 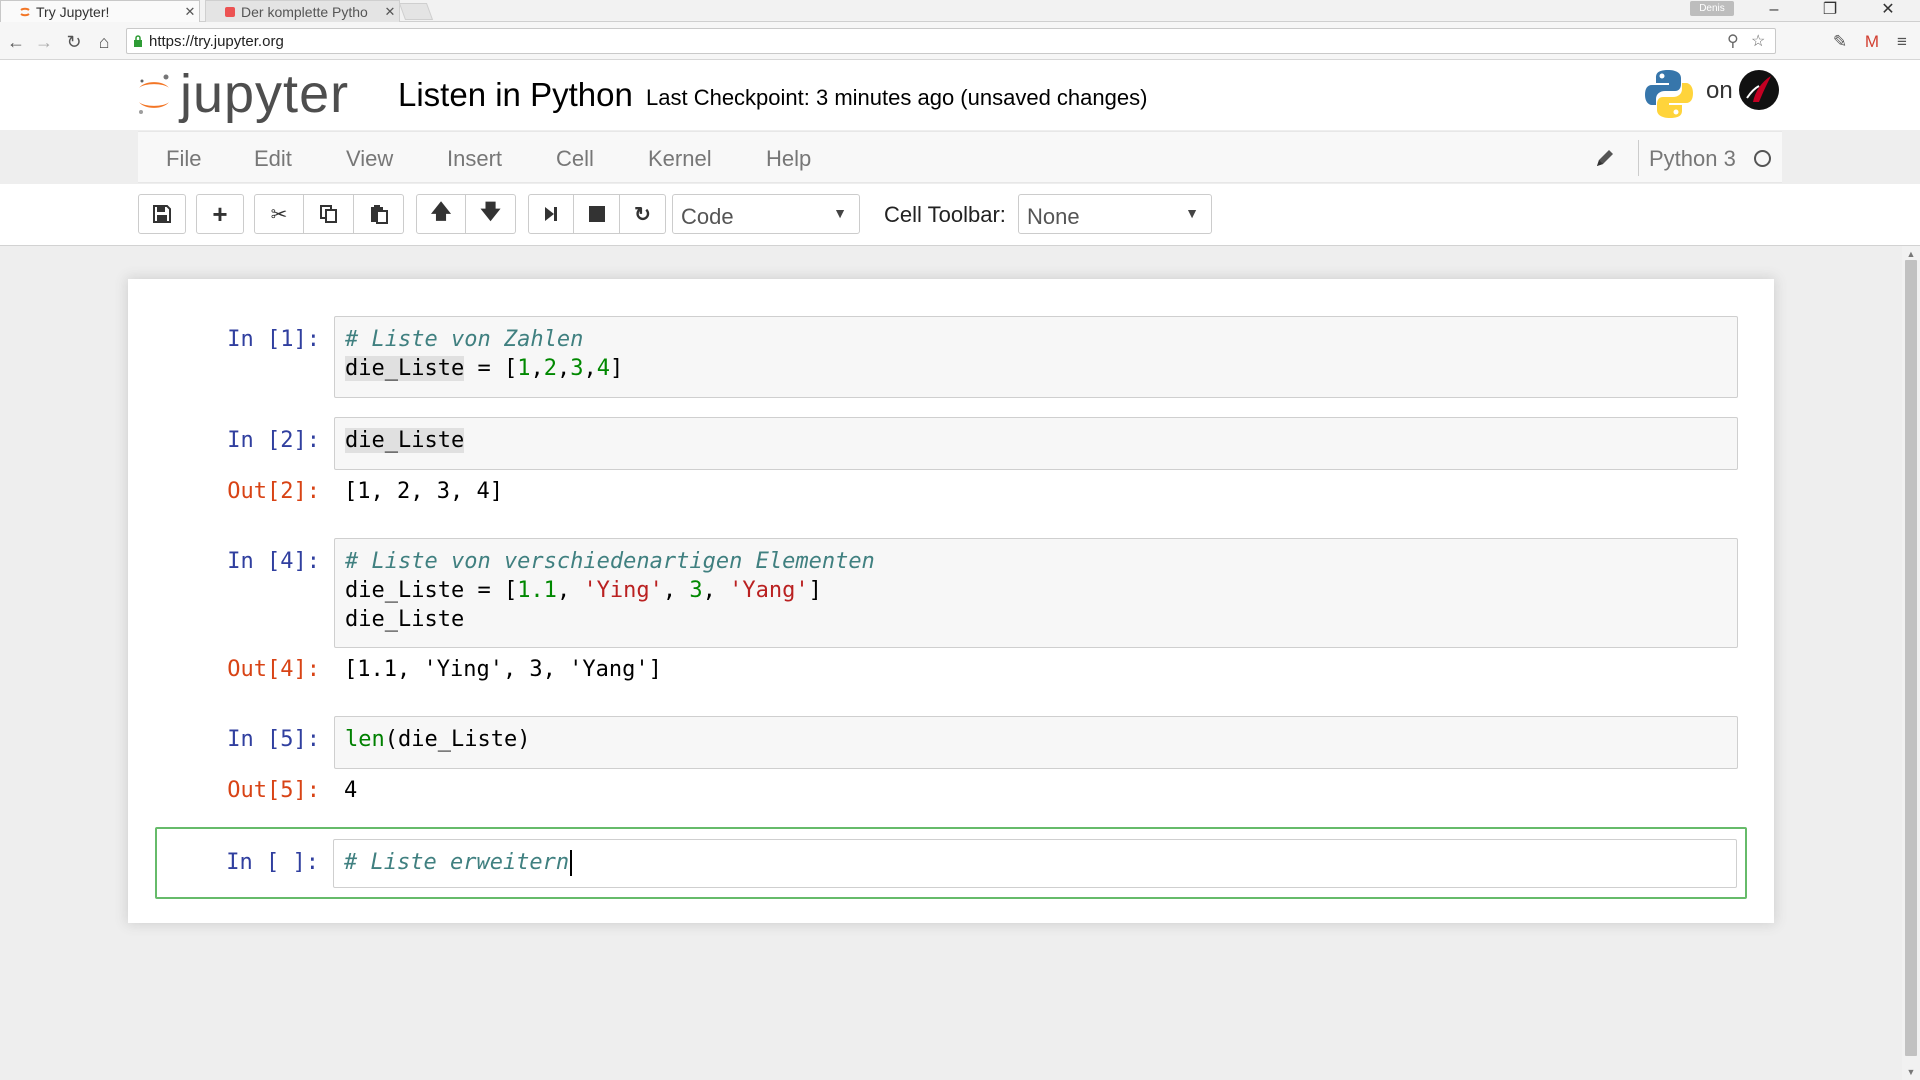 I want to click on code-cell: In [2]: die_Liste Out[2]: [1, 2, 3, 4], so click(x=953, y=465).